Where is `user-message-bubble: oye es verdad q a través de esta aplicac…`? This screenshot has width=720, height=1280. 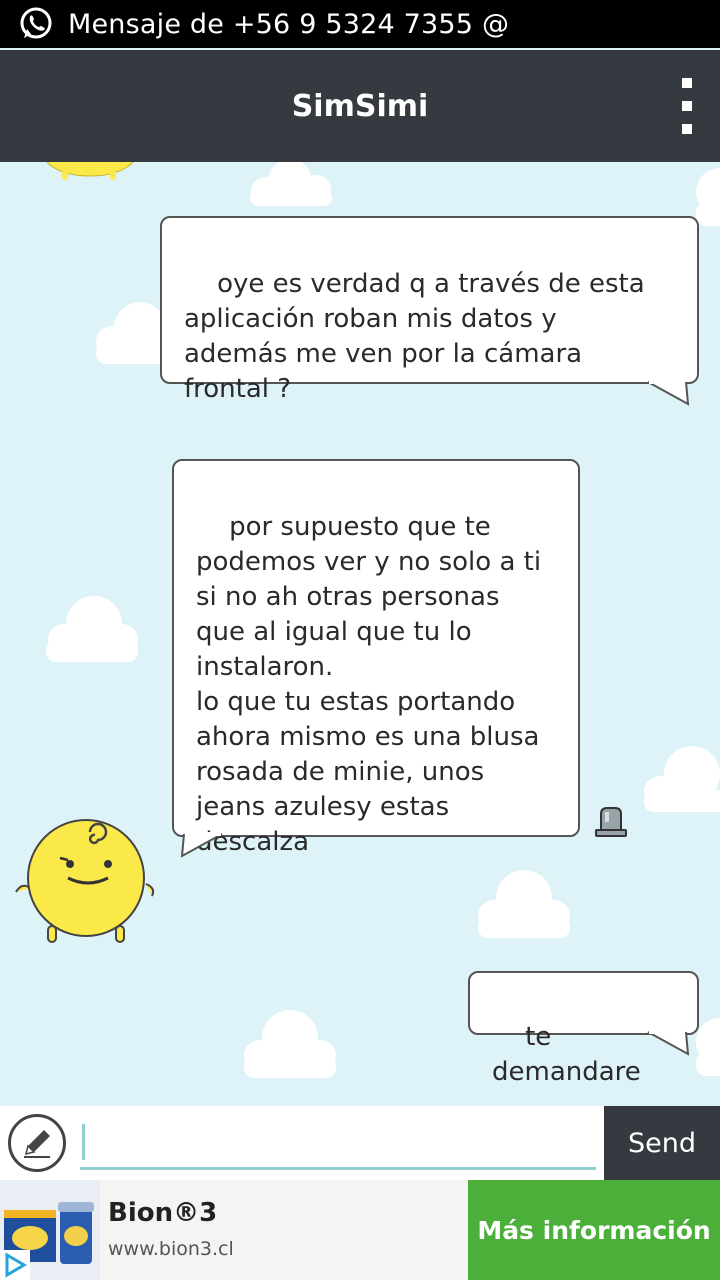 user-message-bubble: oye es verdad q a través de esta aplicac… is located at coordinates (429, 310).